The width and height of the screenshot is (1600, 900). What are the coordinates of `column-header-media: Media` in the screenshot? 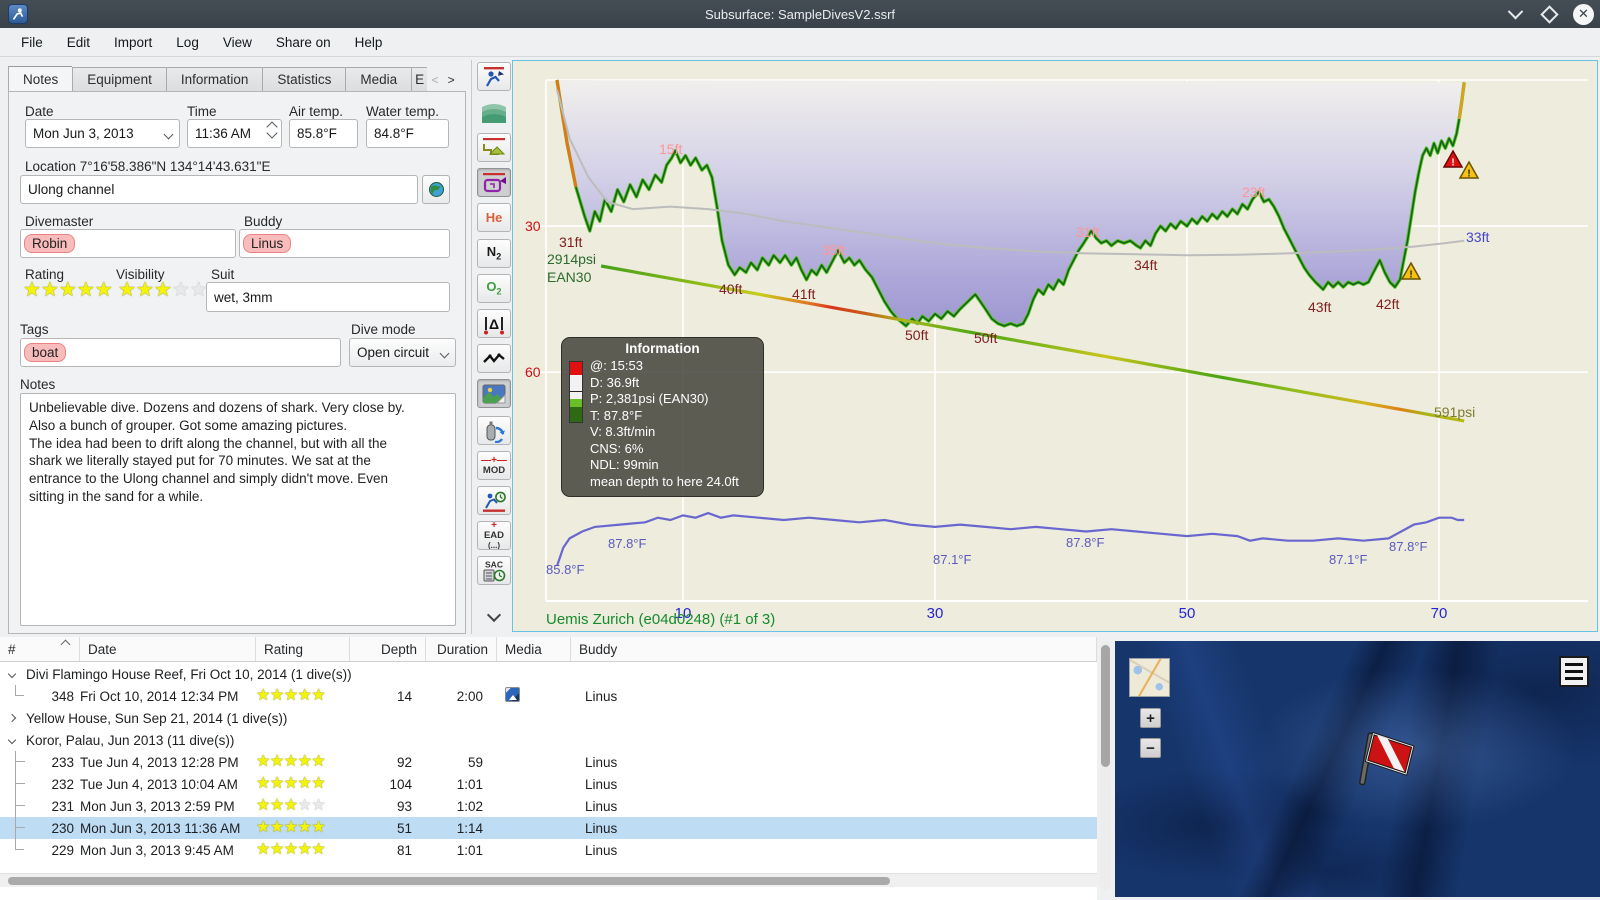 It's located at (534, 649).